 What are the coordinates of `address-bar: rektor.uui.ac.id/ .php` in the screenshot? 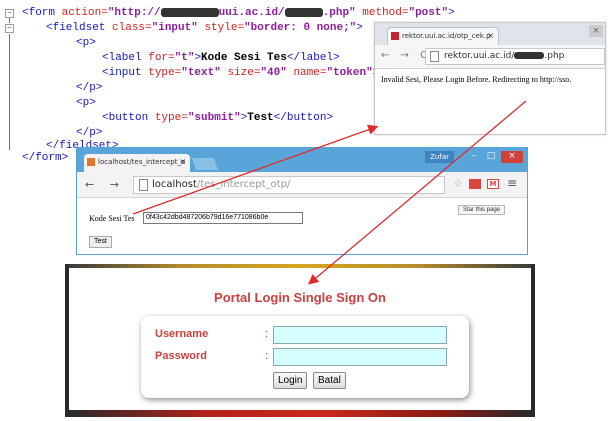 It's located at (515, 56).